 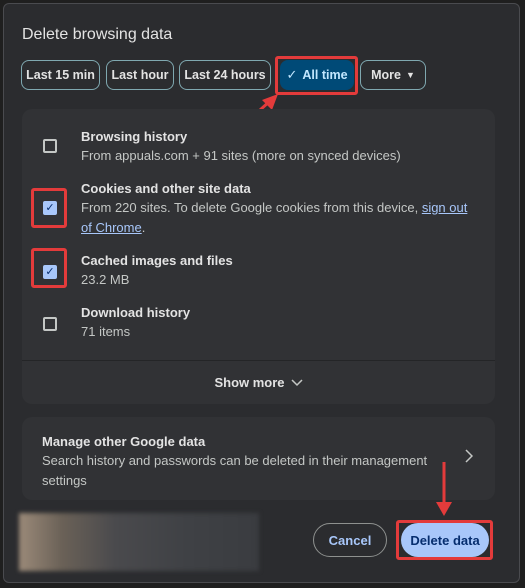 What do you see at coordinates (157, 260) in the screenshot?
I see `row-title: Cached images and files` at bounding box center [157, 260].